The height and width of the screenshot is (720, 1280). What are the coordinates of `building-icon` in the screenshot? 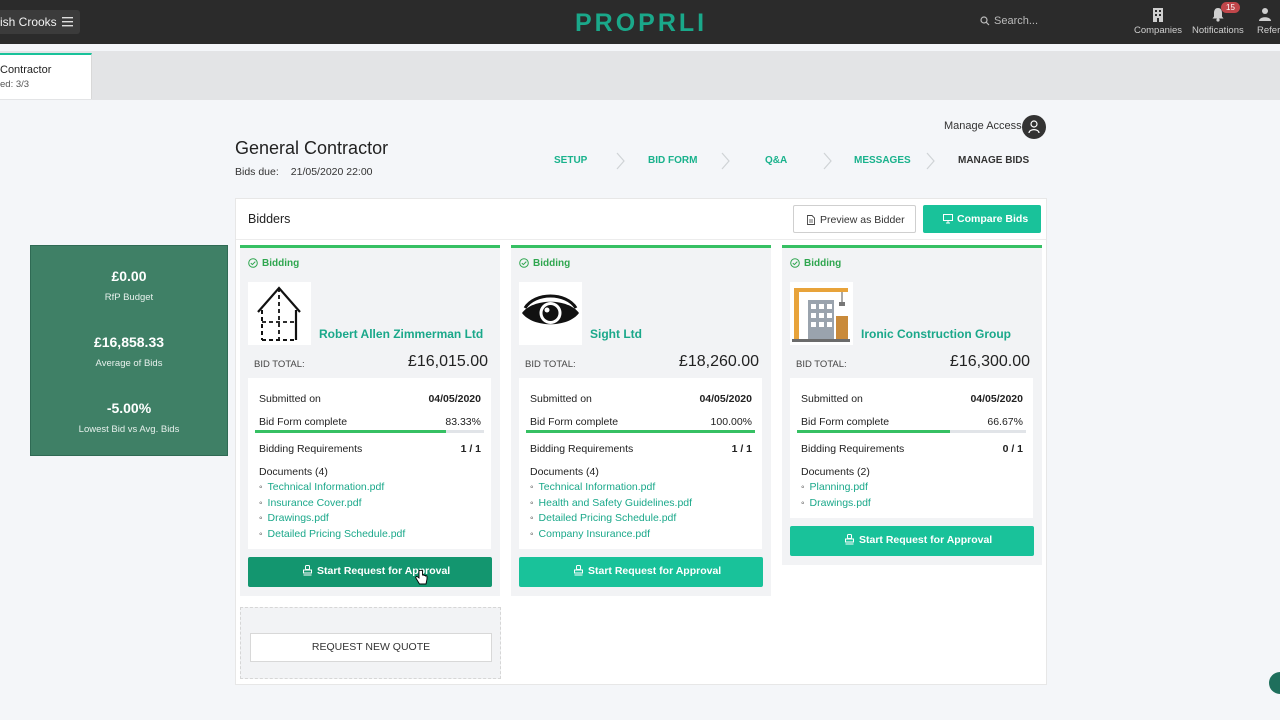 It's located at (1158, 15).